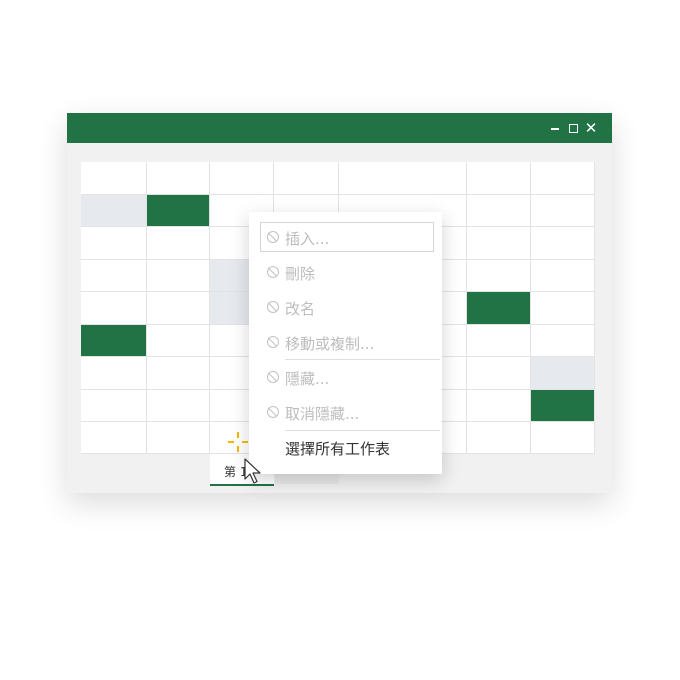 The height and width of the screenshot is (680, 680). What do you see at coordinates (252, 471) in the screenshot?
I see `mouse-pointer-icon` at bounding box center [252, 471].